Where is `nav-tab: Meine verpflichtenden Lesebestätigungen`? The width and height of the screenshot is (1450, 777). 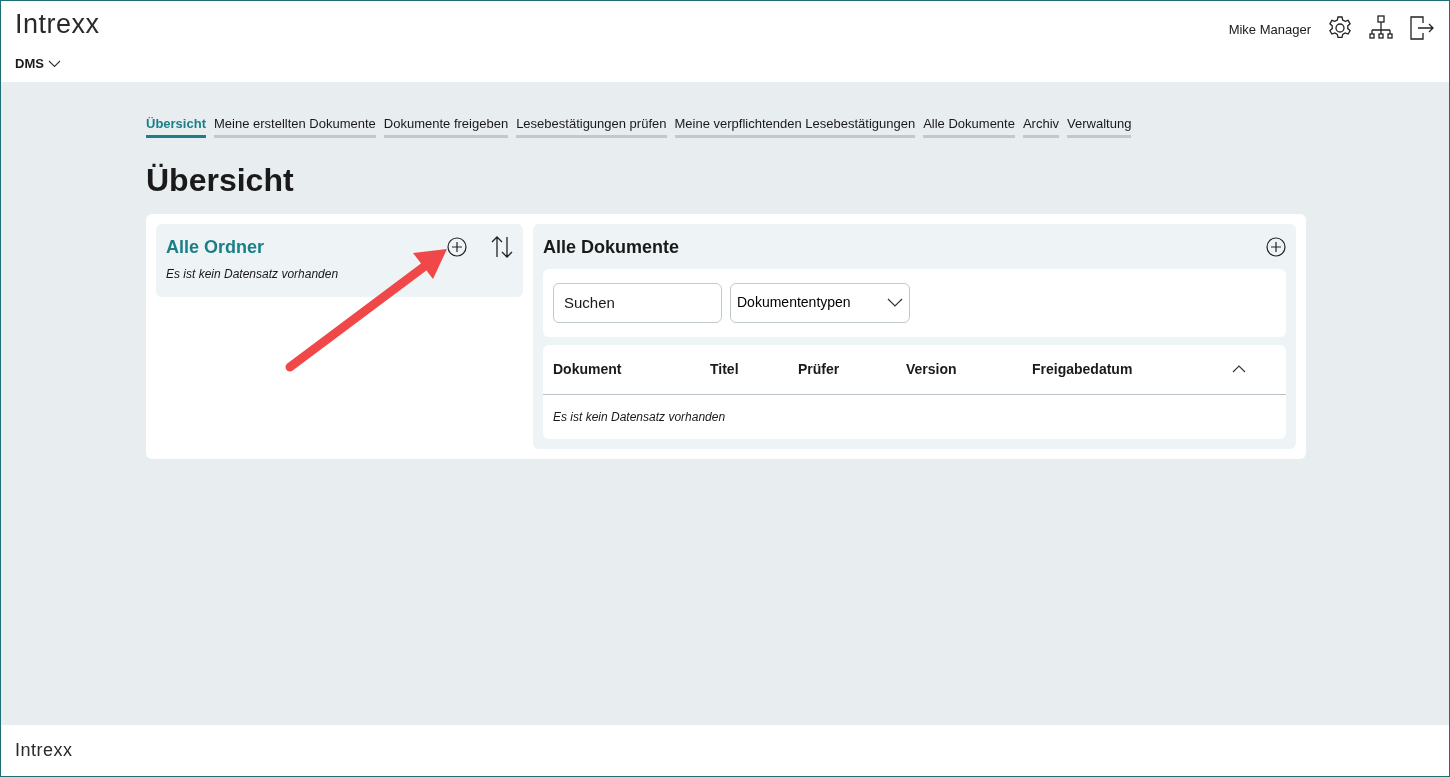 nav-tab: Meine verpflichtenden Lesebestätigungen is located at coordinates (795, 126).